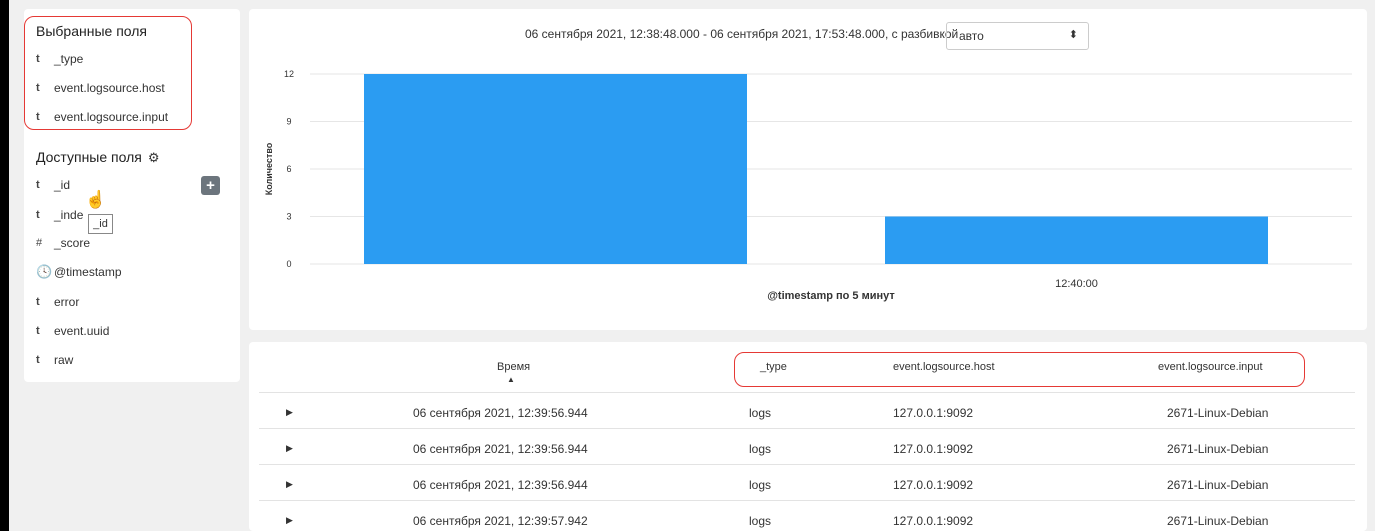 The image size is (1375, 531). I want to click on clock-icon: 🕓, so click(44, 271).